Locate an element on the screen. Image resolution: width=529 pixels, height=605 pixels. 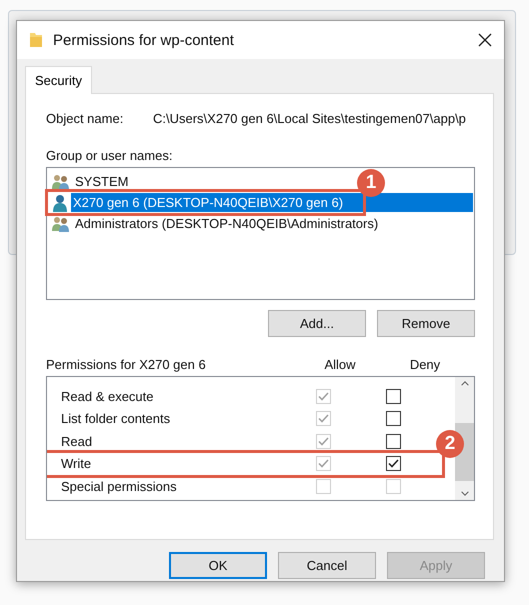
folder-icon is located at coordinates (36, 40).